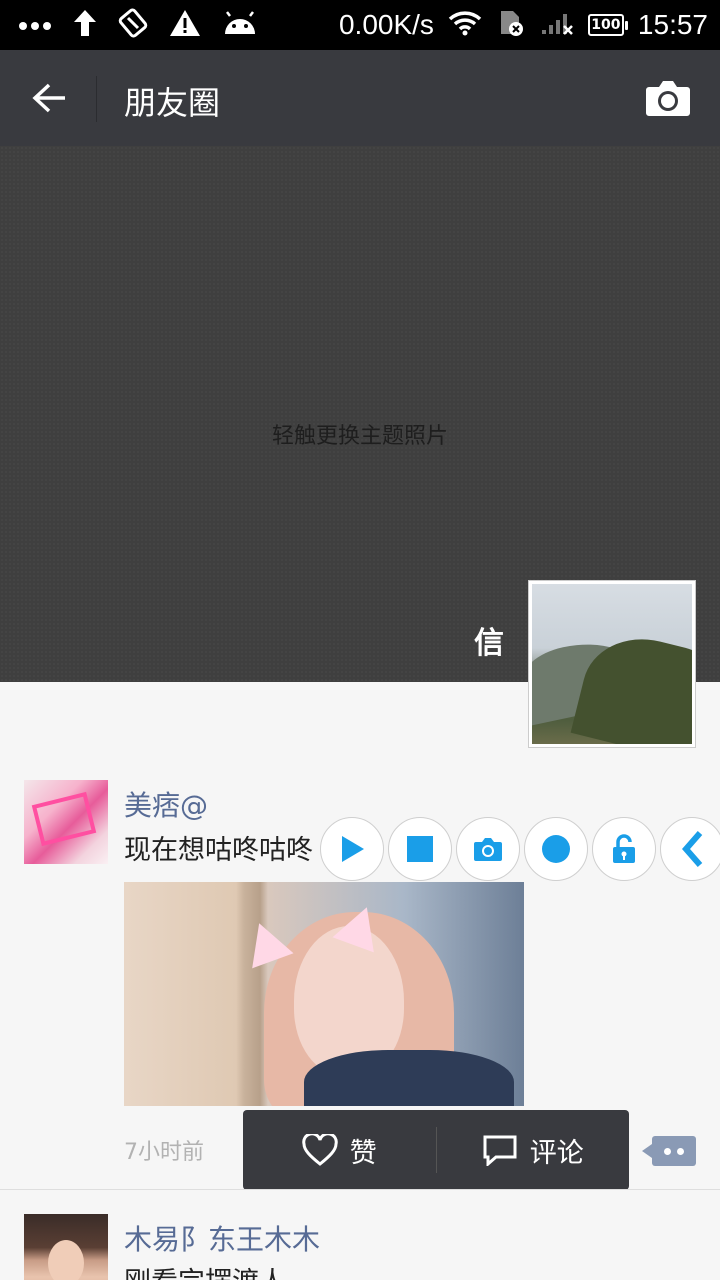  What do you see at coordinates (222, 1238) in the screenshot?
I see `post-author-name: 木易阝东王木木` at bounding box center [222, 1238].